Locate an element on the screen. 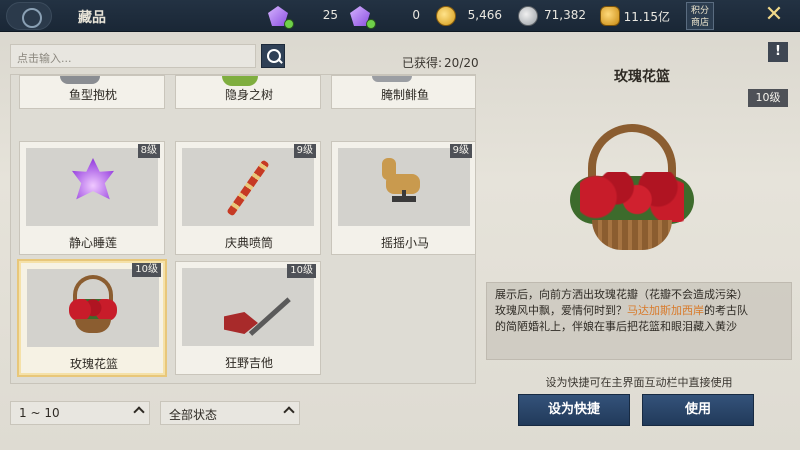  item-card: 鱼型抱枕 is located at coordinates (92, 92).